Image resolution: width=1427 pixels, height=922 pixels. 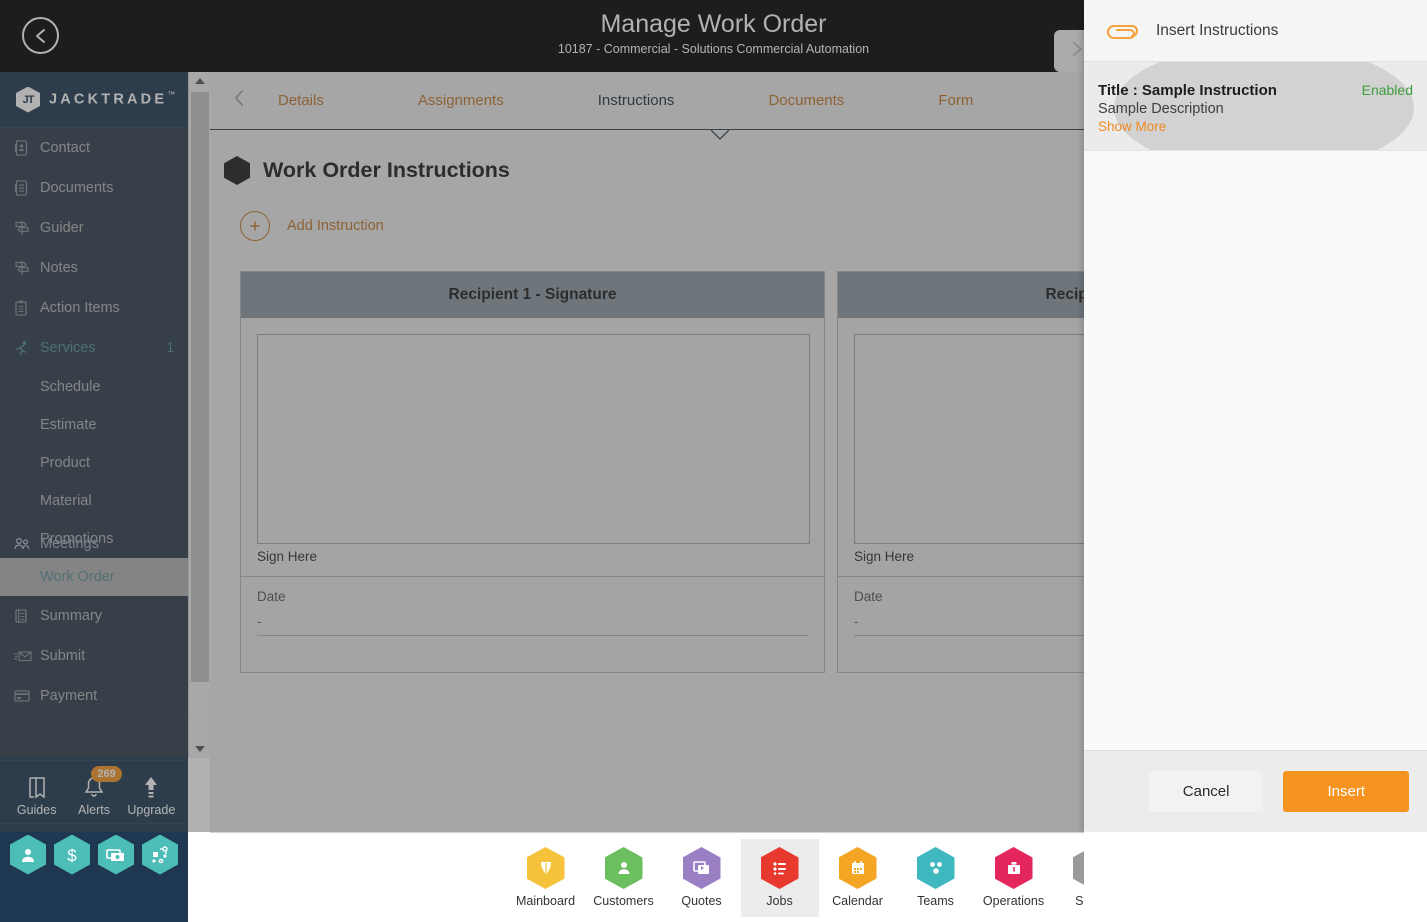 I want to click on sidebar-subitem-estimate: Estimate, so click(x=94, y=425).